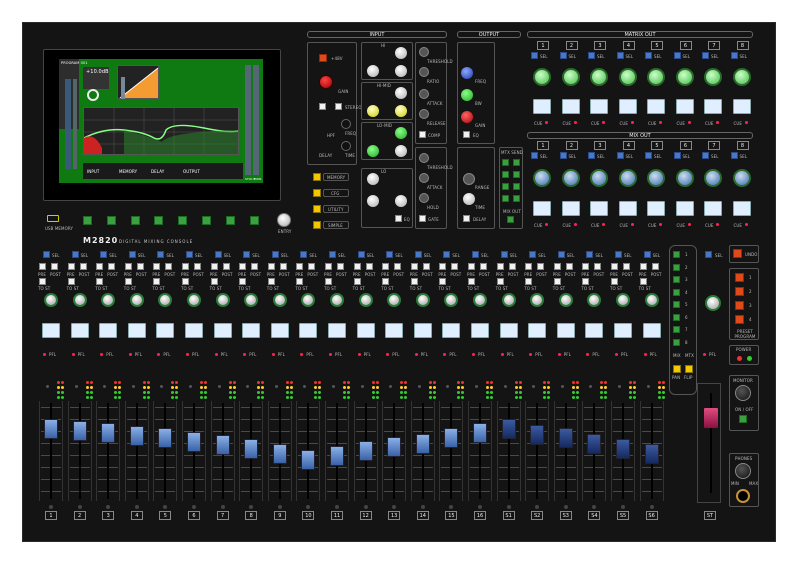  What do you see at coordinates (743, 393) in the screenshot?
I see `monitor-knob` at bounding box center [743, 393].